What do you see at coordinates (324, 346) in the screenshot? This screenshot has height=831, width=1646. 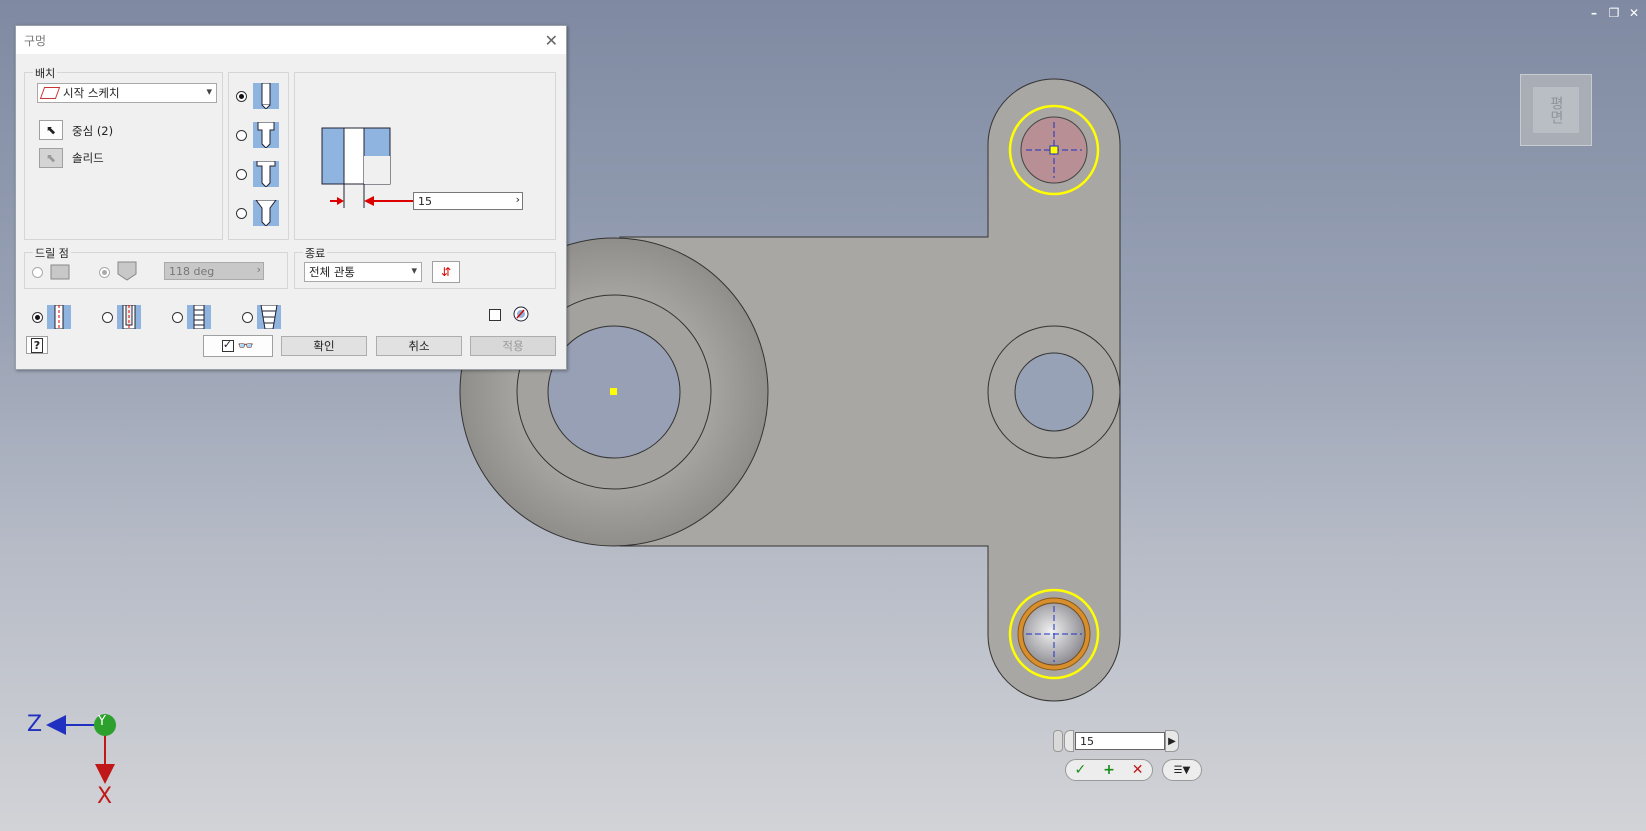 I see `ok-button: 확인` at bounding box center [324, 346].